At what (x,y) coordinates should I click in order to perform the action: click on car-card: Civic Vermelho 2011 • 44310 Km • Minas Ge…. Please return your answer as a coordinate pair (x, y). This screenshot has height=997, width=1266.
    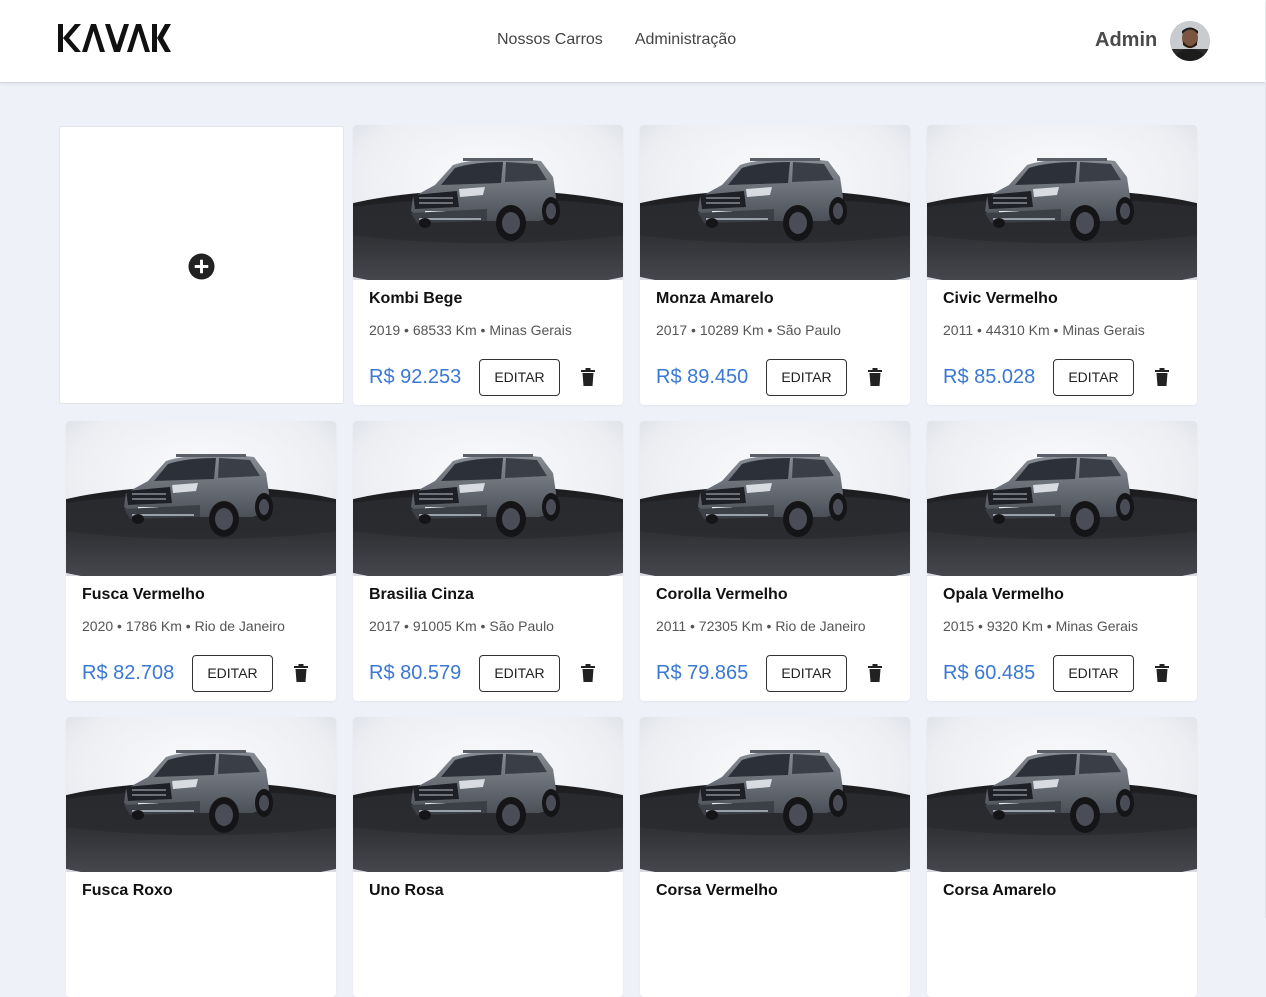
    Looking at the image, I should click on (1062, 265).